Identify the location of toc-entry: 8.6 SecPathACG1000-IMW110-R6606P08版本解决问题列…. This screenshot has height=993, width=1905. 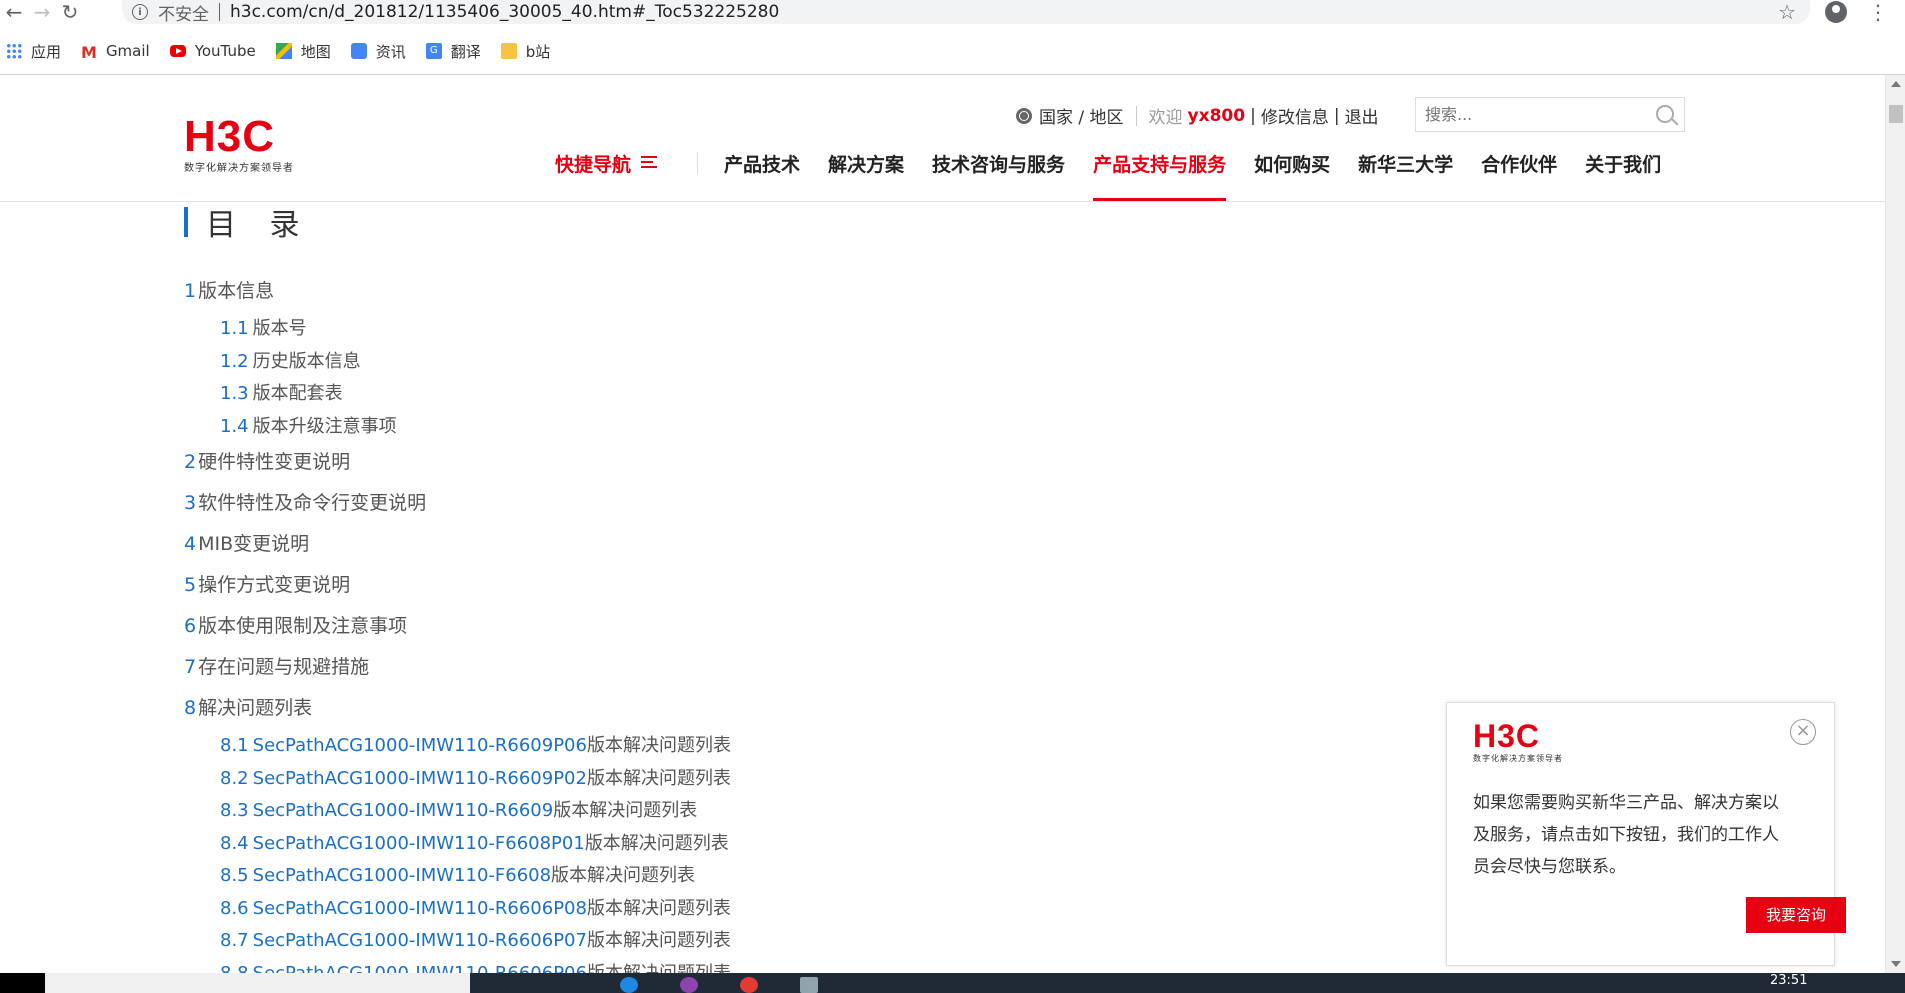
(475, 913).